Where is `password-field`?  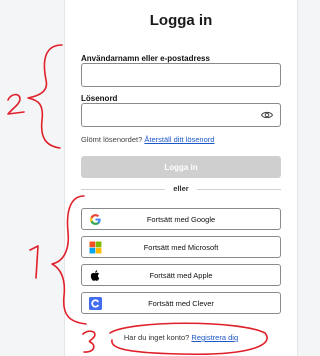 password-field is located at coordinates (181, 115).